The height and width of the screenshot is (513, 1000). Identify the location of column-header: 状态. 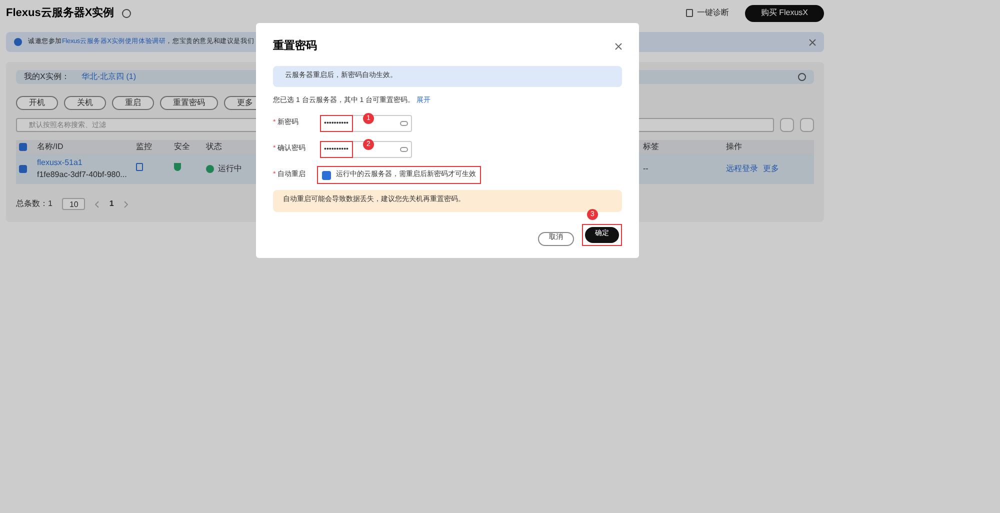
(214, 146).